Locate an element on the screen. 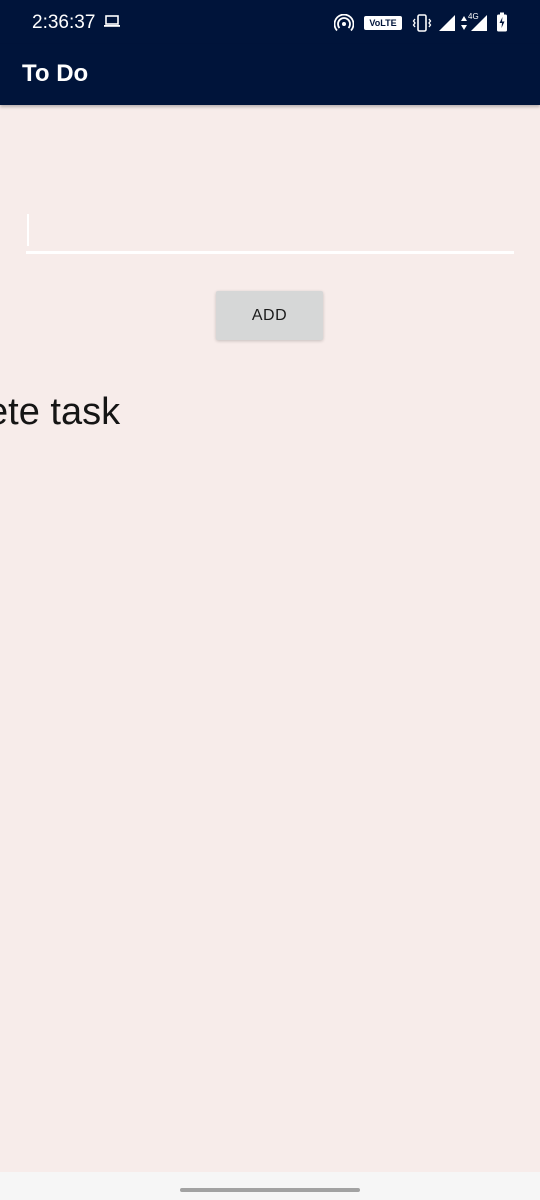  hotspot-icon is located at coordinates (344, 23).